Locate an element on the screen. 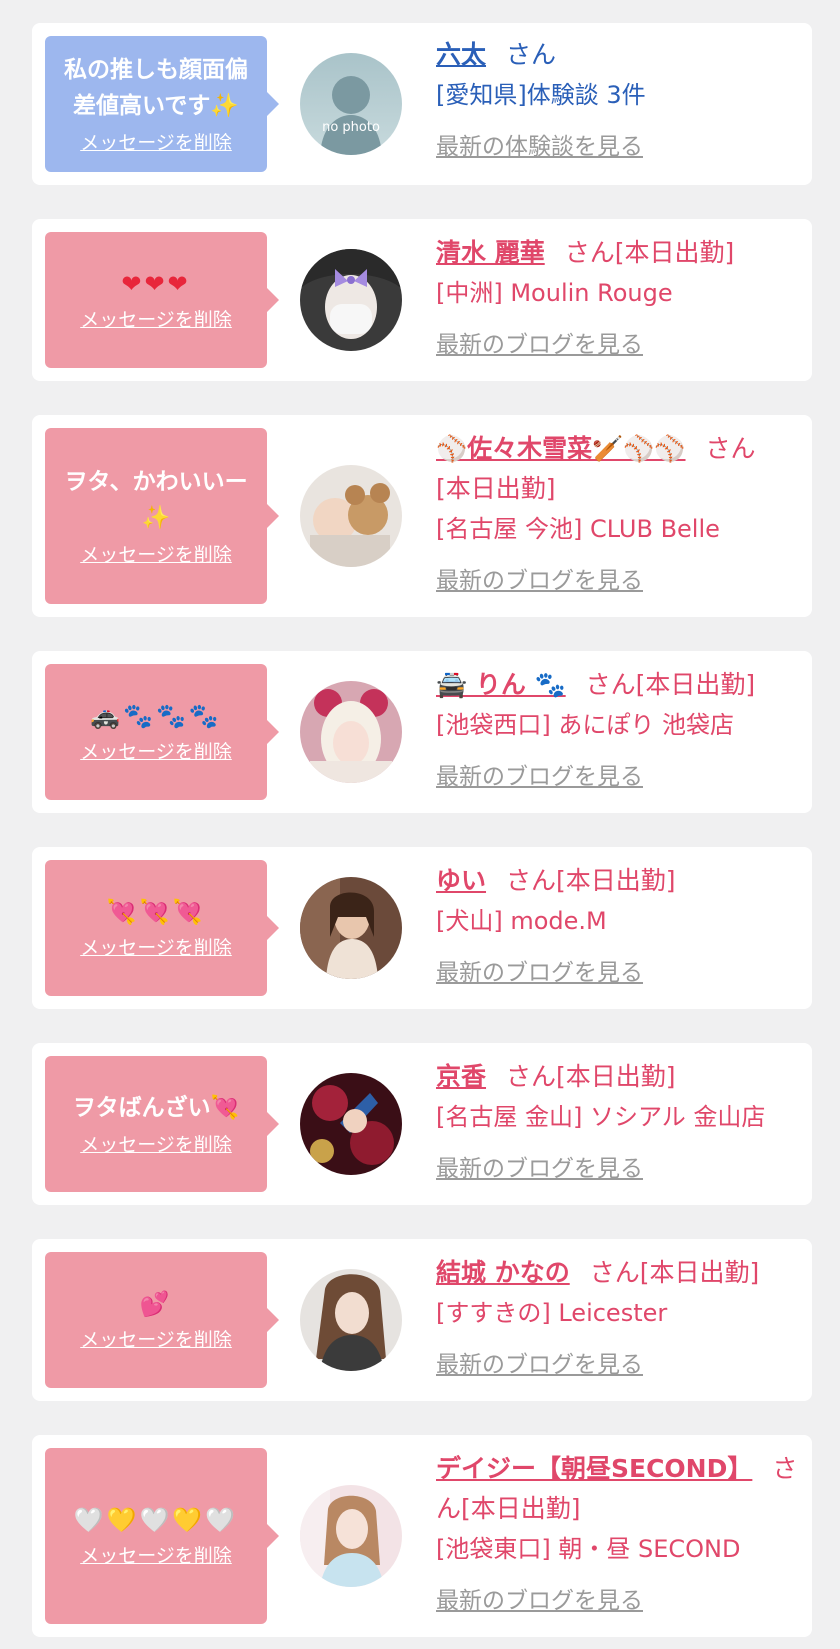 This screenshot has width=840, height=1649. name-line: 清水 麗華 さん[本日出勤] is located at coordinates (617, 253).